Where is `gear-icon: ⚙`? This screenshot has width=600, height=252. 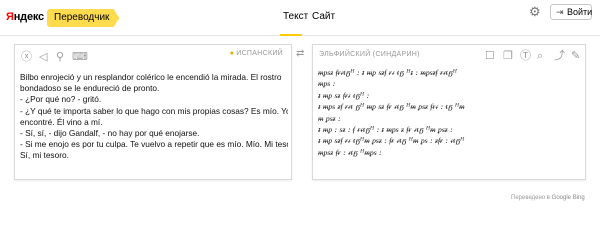 gear-icon: ⚙ is located at coordinates (535, 12).